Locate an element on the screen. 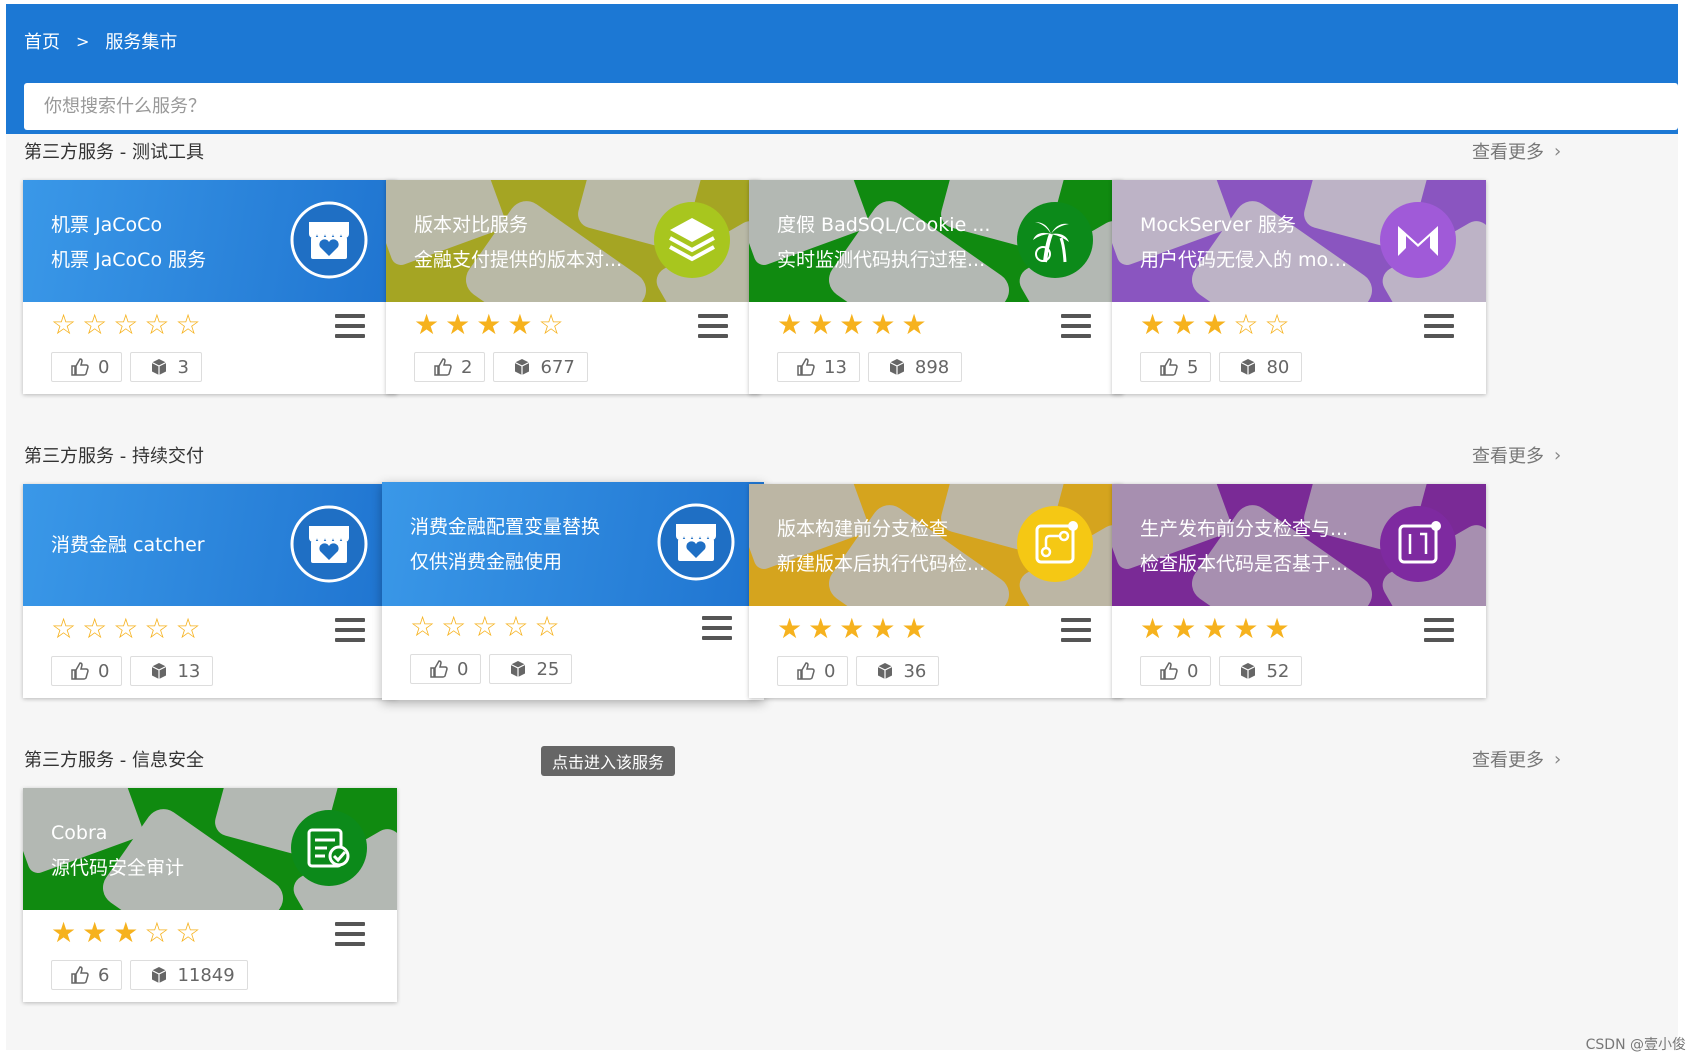  usage-count: 52 is located at coordinates (1278, 671).